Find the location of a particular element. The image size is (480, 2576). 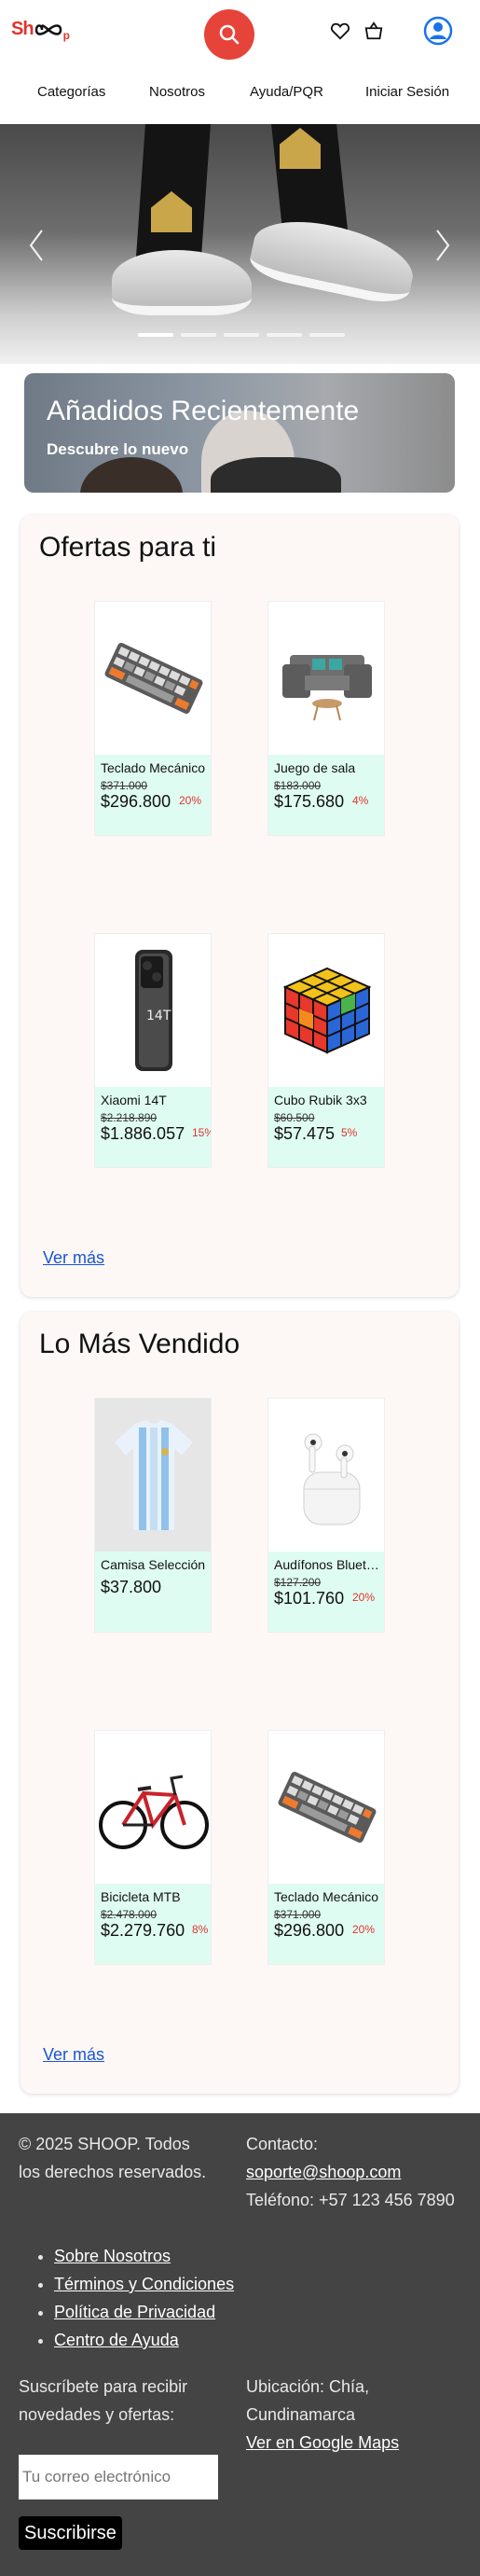

footer-link-centro-ayuda: Centro de Ayuda is located at coordinates (117, 2340).